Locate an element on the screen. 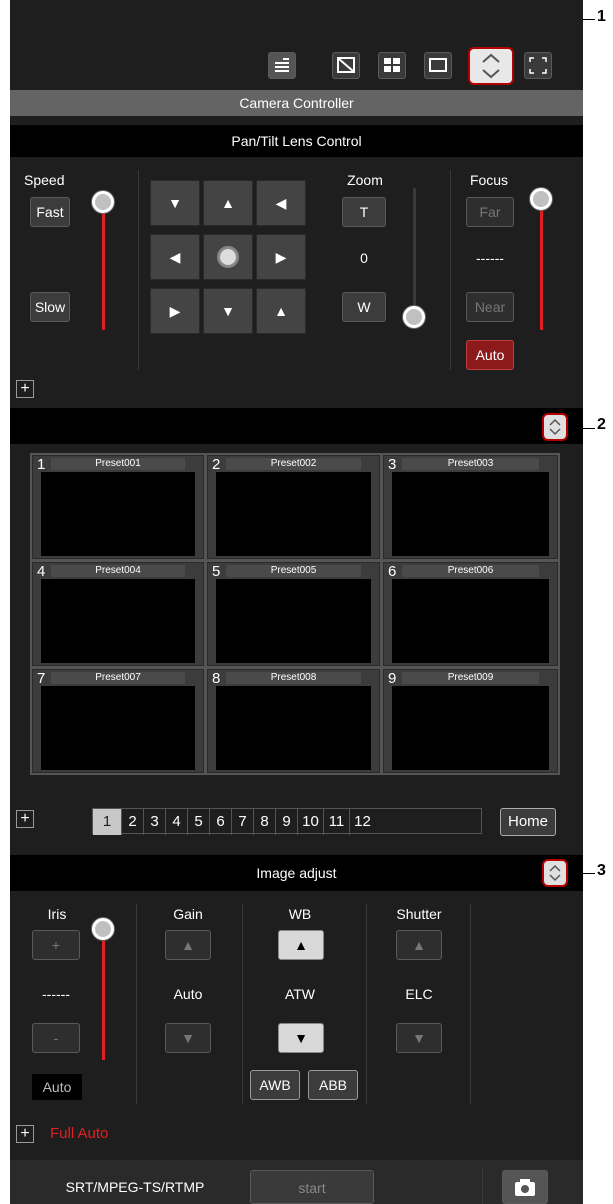  preset-home-button: Home is located at coordinates (528, 822).